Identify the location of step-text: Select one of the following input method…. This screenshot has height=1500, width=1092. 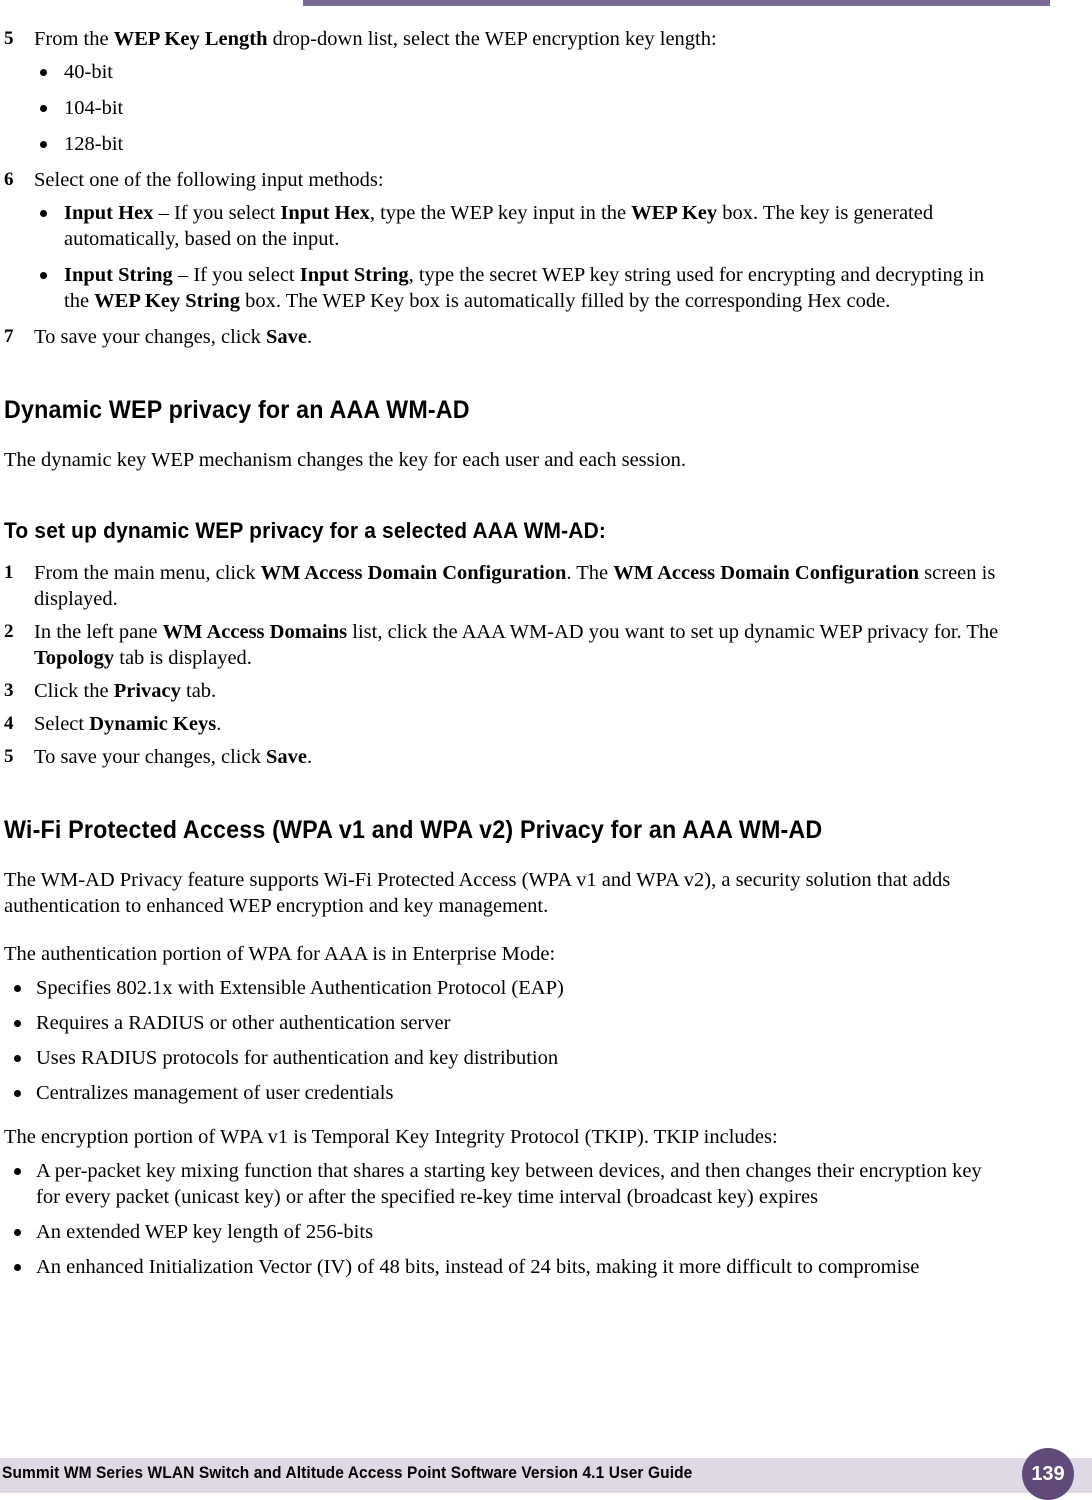
(209, 180).